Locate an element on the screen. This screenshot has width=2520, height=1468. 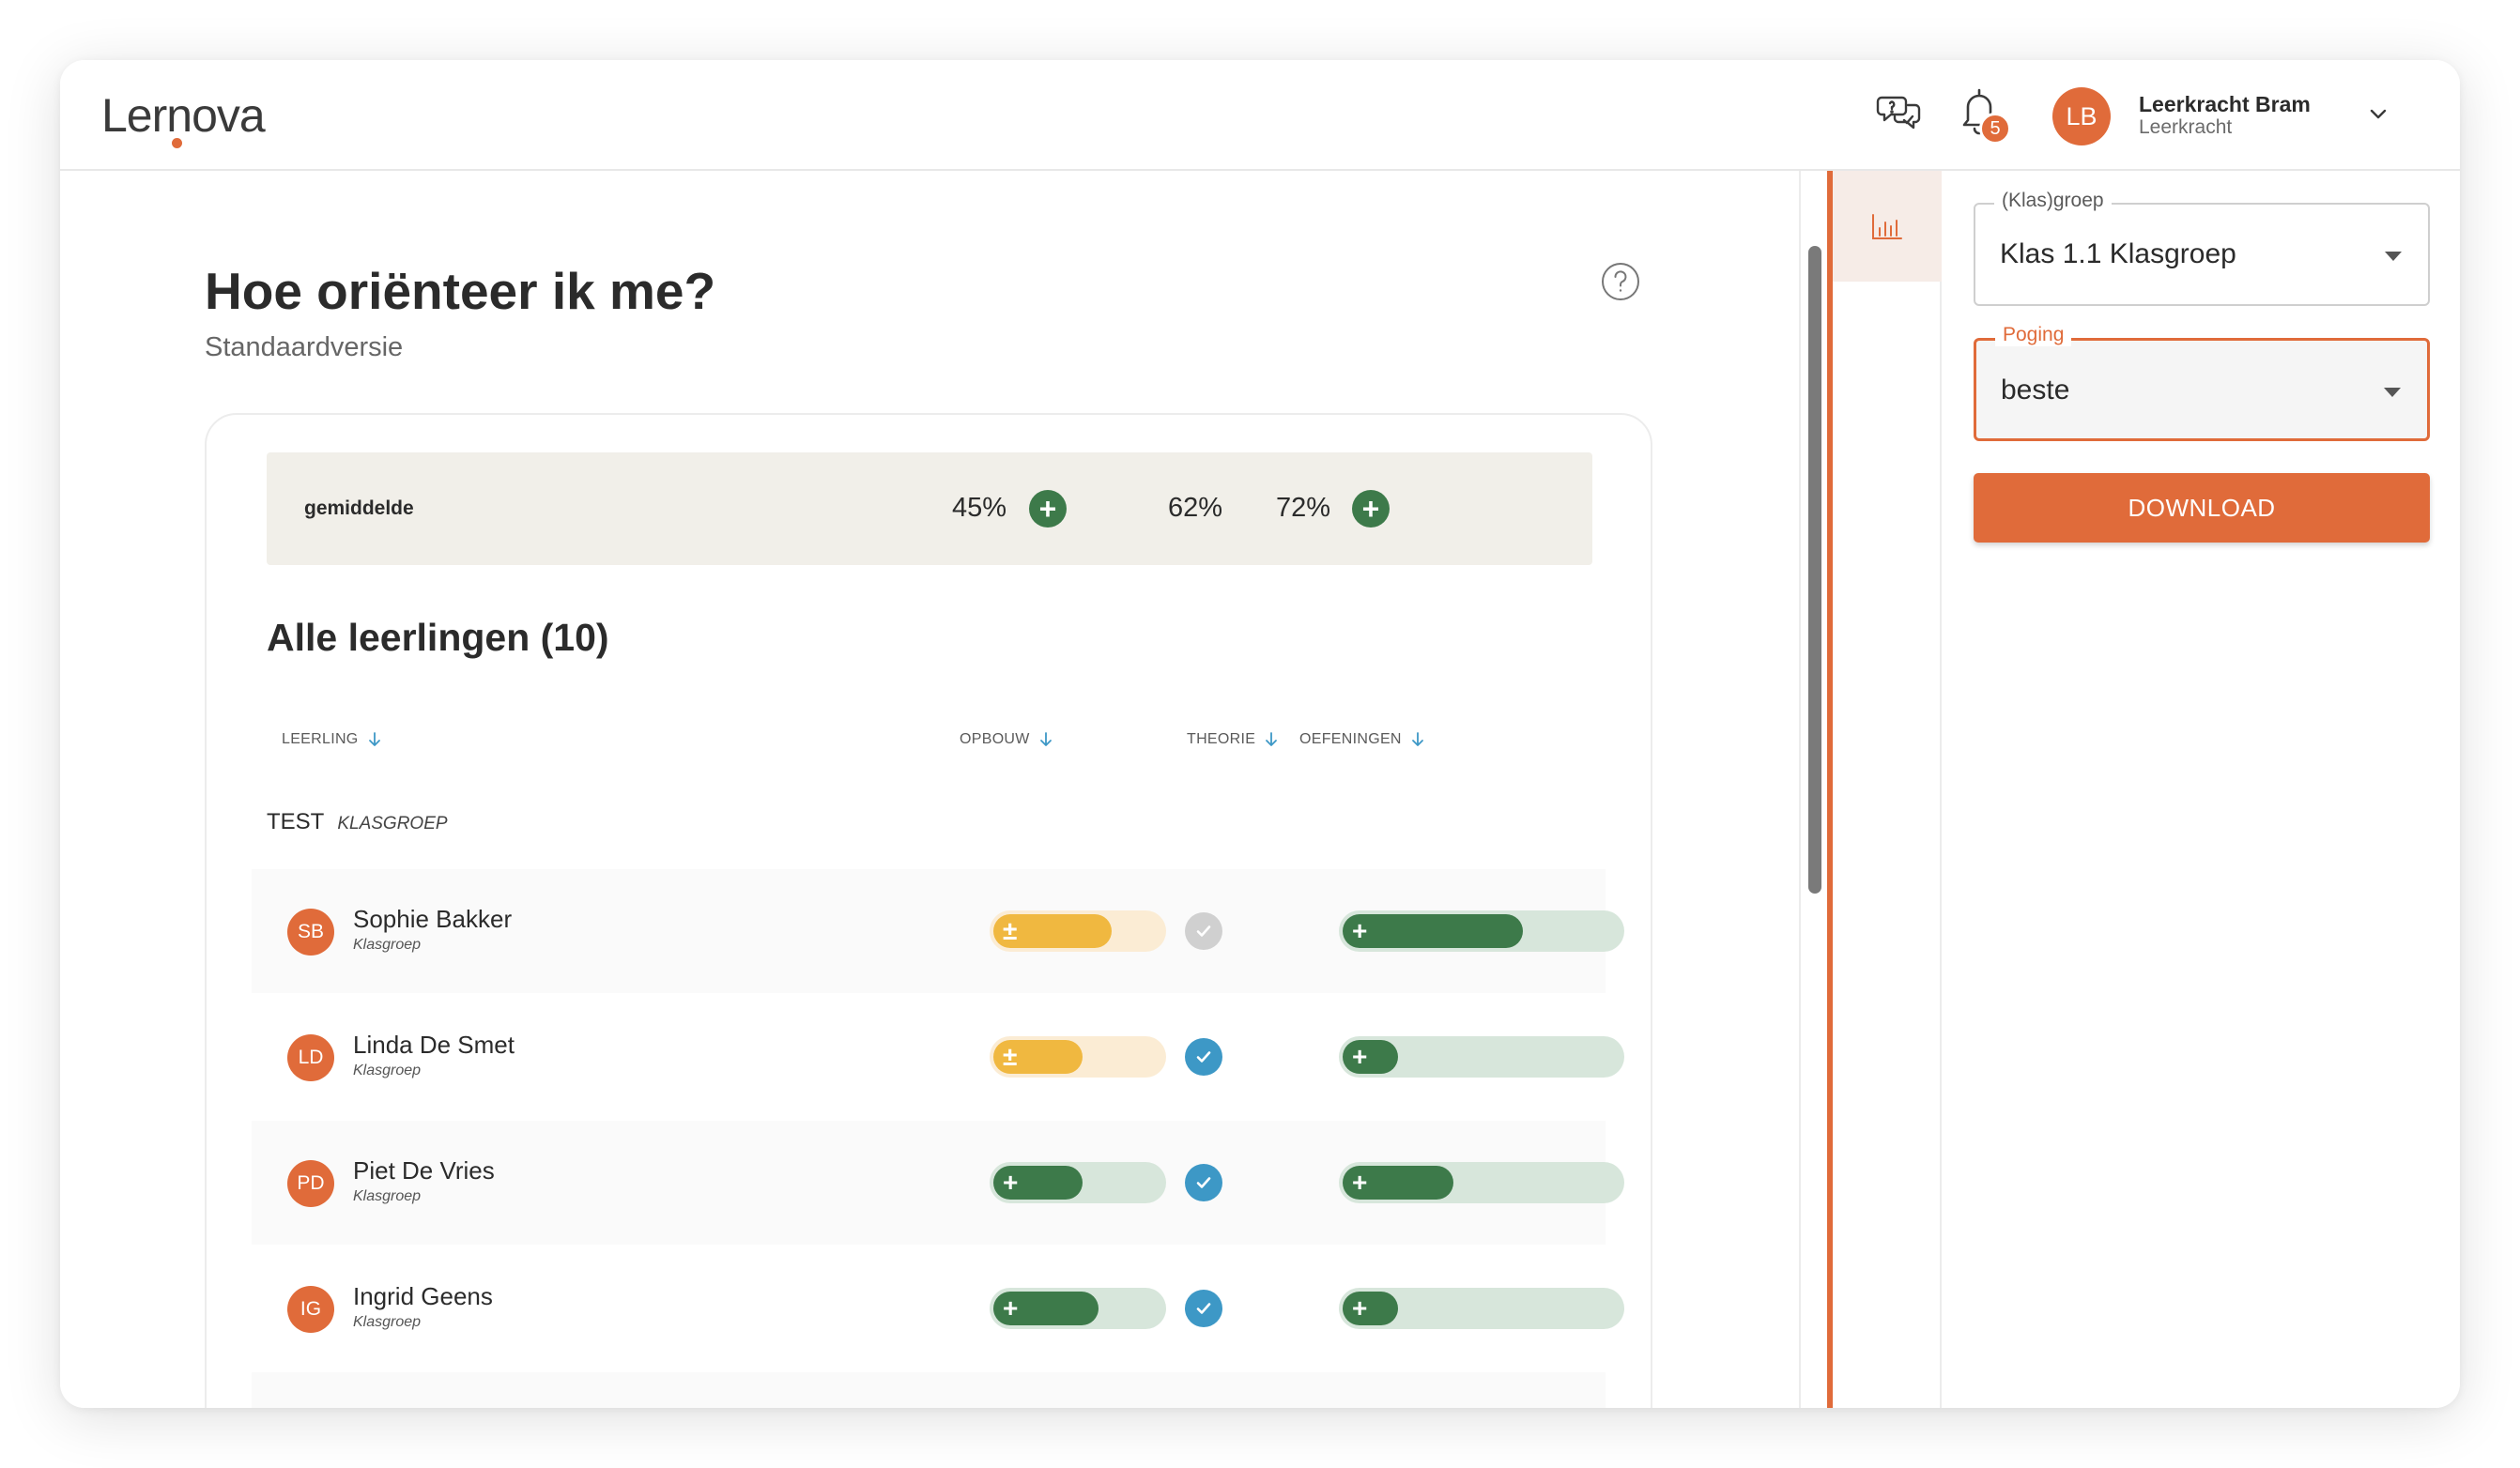
column-header-theorie: THEORIE is located at coordinates (1233, 740).